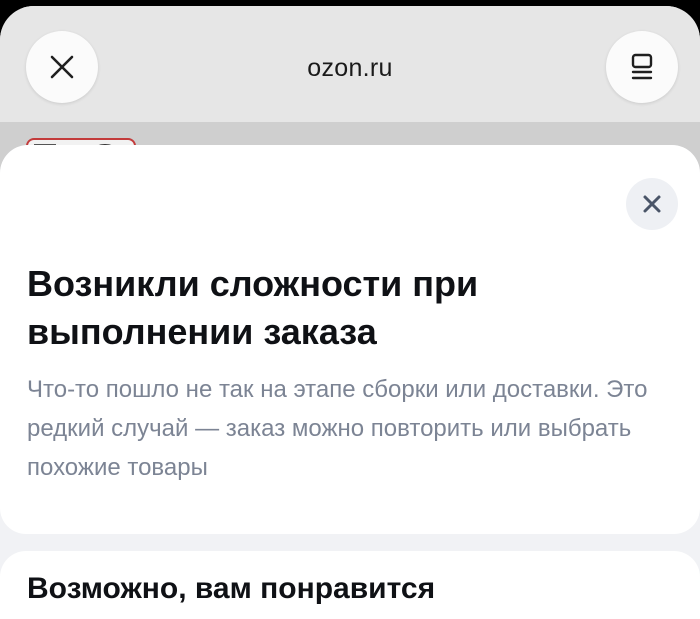 This screenshot has width=700, height=619. What do you see at coordinates (253, 307) in the screenshot?
I see `sheet-title: Возникли сложности при выполнении заказа` at bounding box center [253, 307].